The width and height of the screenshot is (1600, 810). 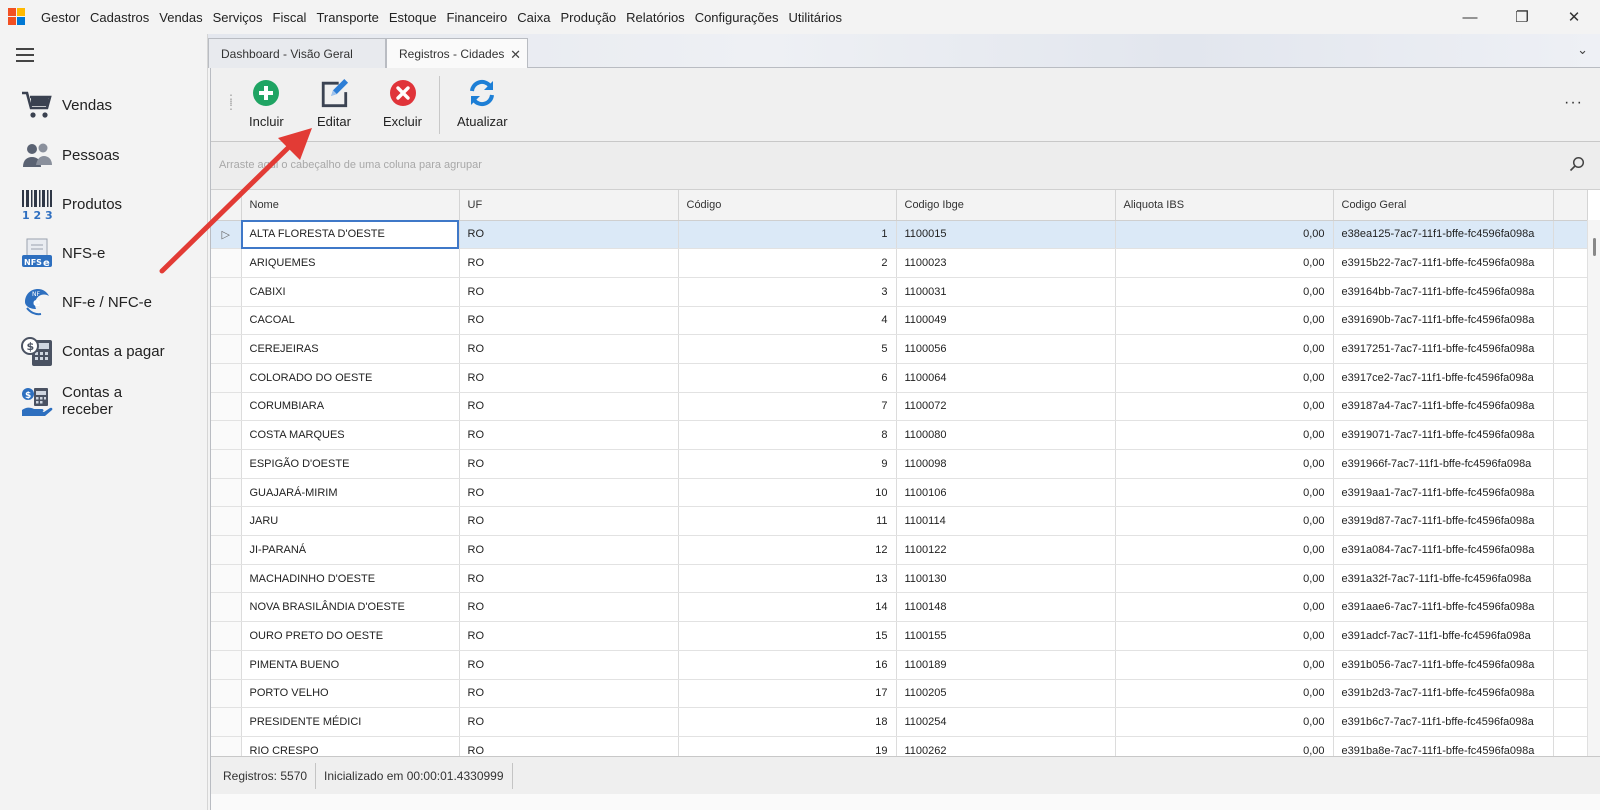 What do you see at coordinates (1443, 722) in the screenshot?
I see `cell-codigo-geral: e391b6c7-7ac7-11f1-bffe-fc4596fa098a` at bounding box center [1443, 722].